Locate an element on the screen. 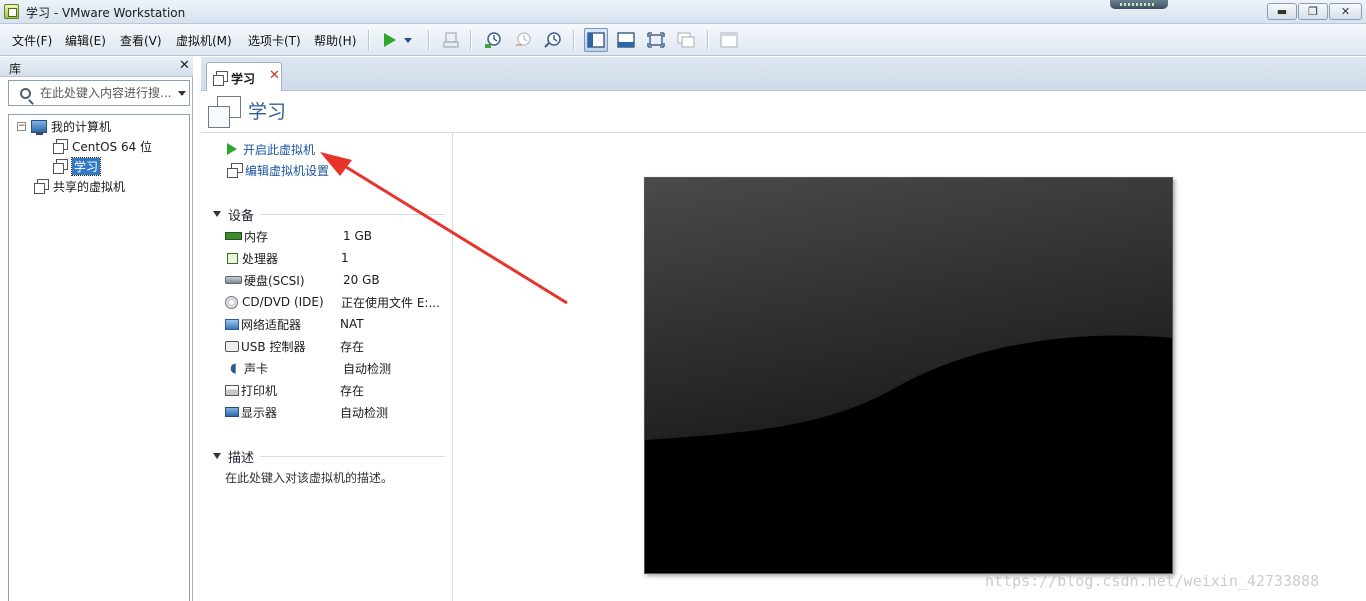 The height and width of the screenshot is (601, 1366). display-icon is located at coordinates (232, 412).